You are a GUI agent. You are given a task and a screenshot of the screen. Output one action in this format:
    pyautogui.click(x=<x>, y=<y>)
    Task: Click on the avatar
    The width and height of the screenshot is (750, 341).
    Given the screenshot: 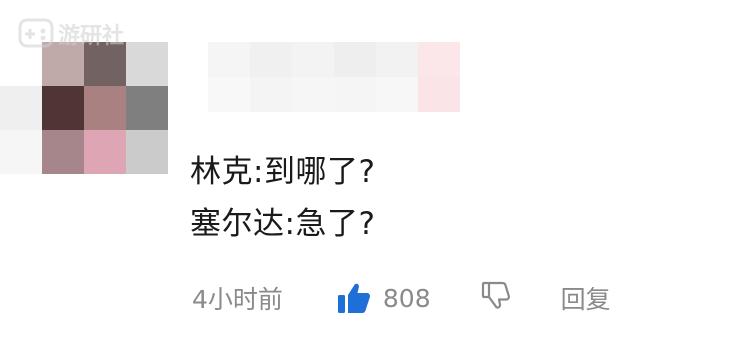 What is the action you would take?
    pyautogui.click(x=84, y=108)
    